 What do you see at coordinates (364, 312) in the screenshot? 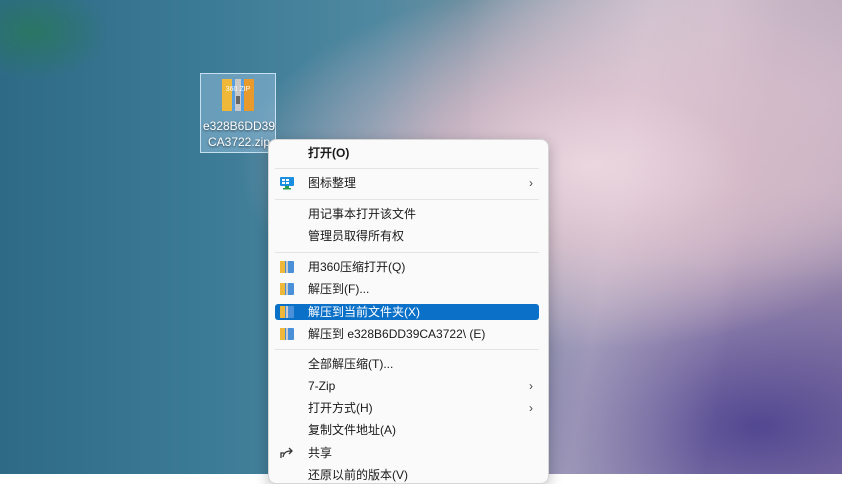
I see `menu-item-label: 解压到当前文件夹(X)` at bounding box center [364, 312].